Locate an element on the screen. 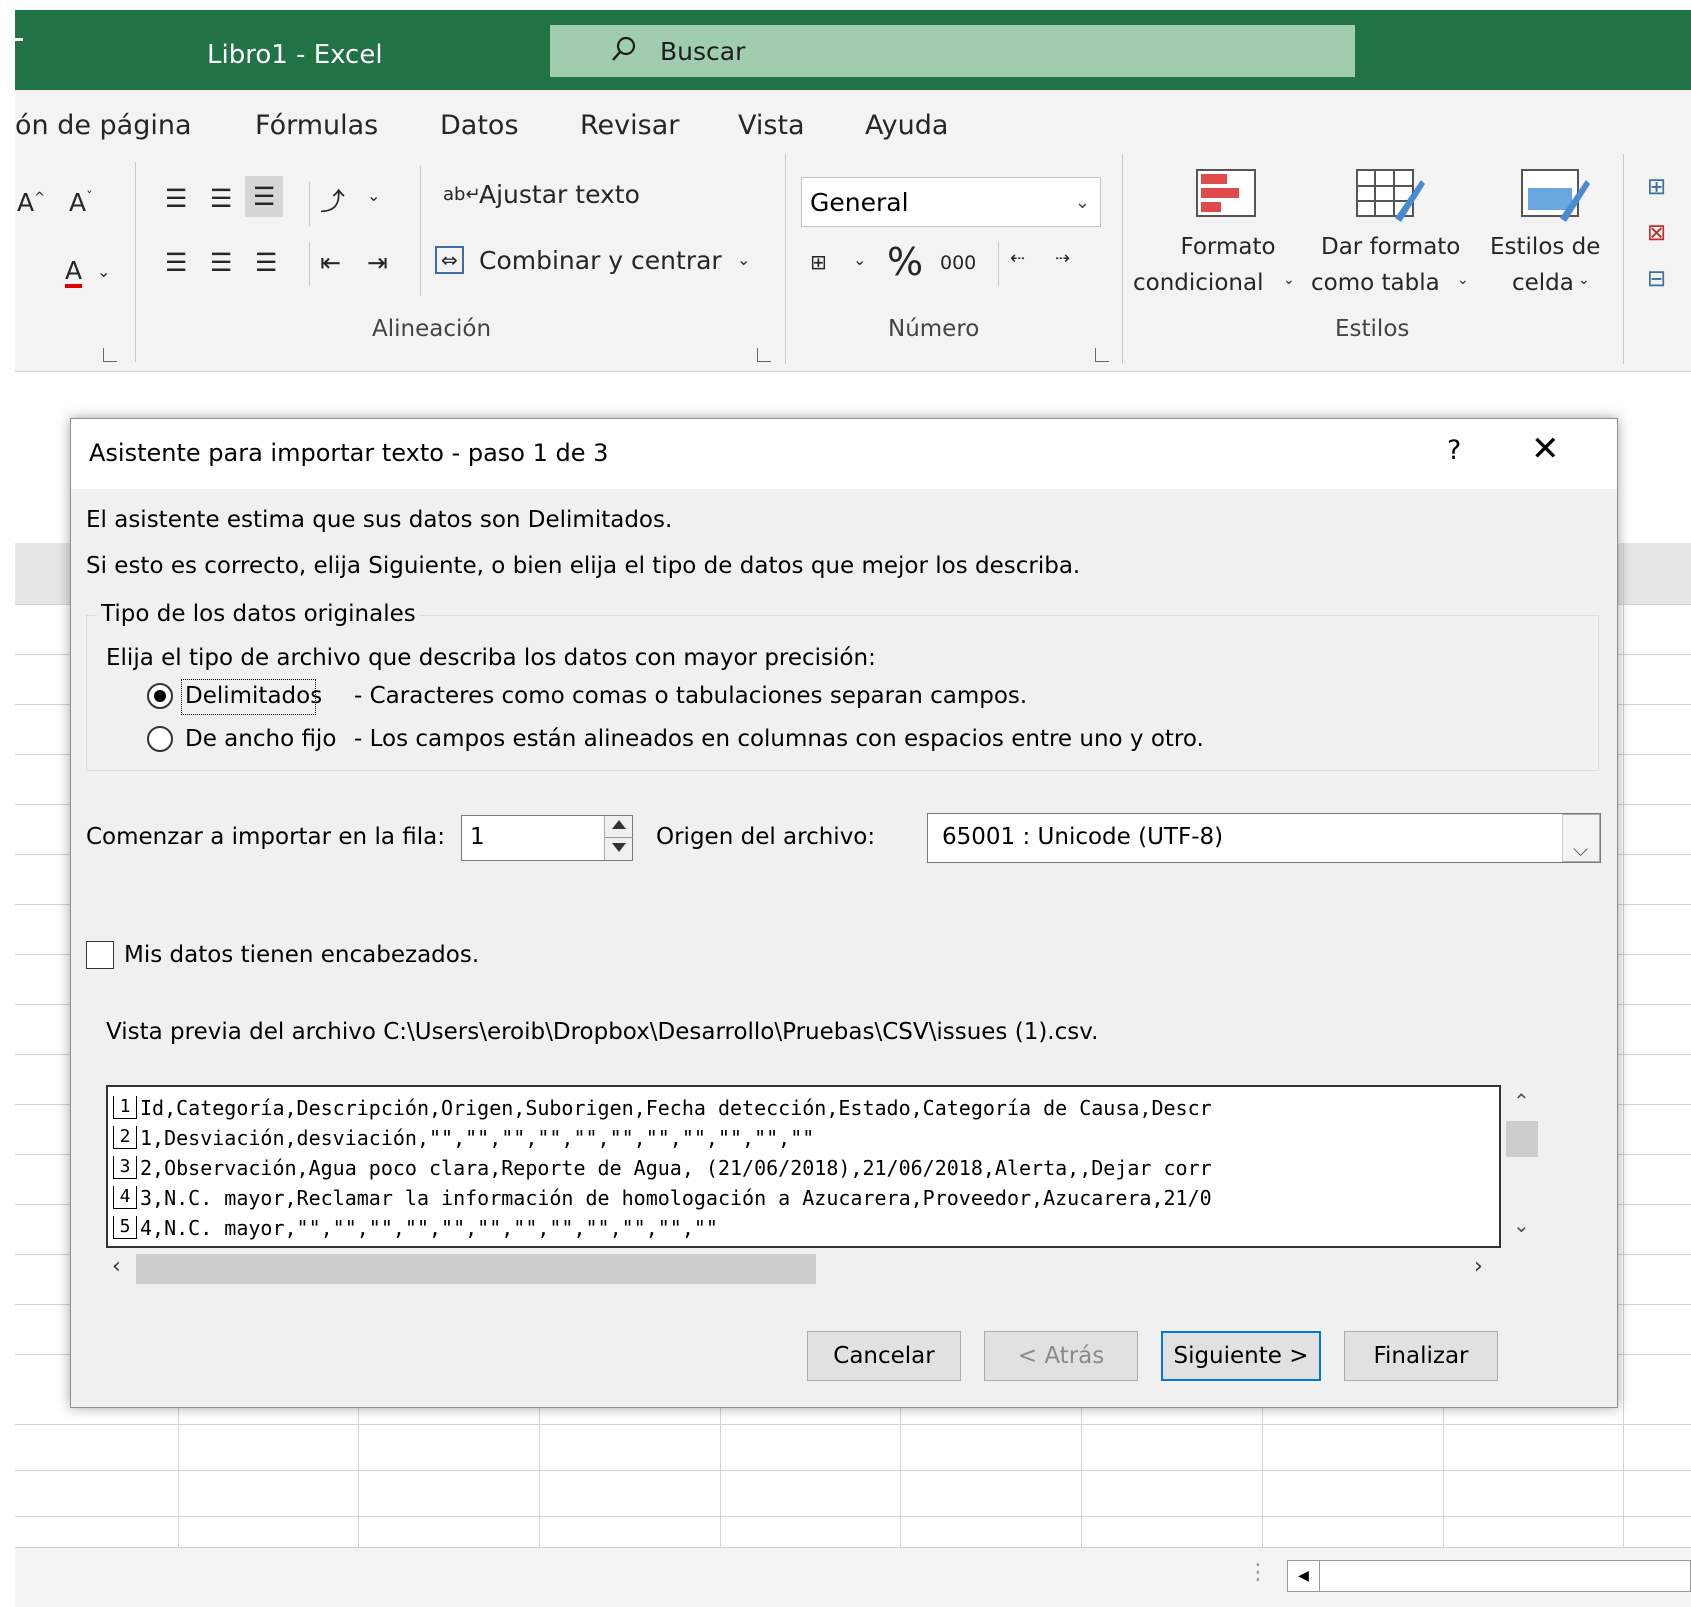 The width and height of the screenshot is (1691, 1607). accounting-dropdown-icon: ⌄ is located at coordinates (859, 259).